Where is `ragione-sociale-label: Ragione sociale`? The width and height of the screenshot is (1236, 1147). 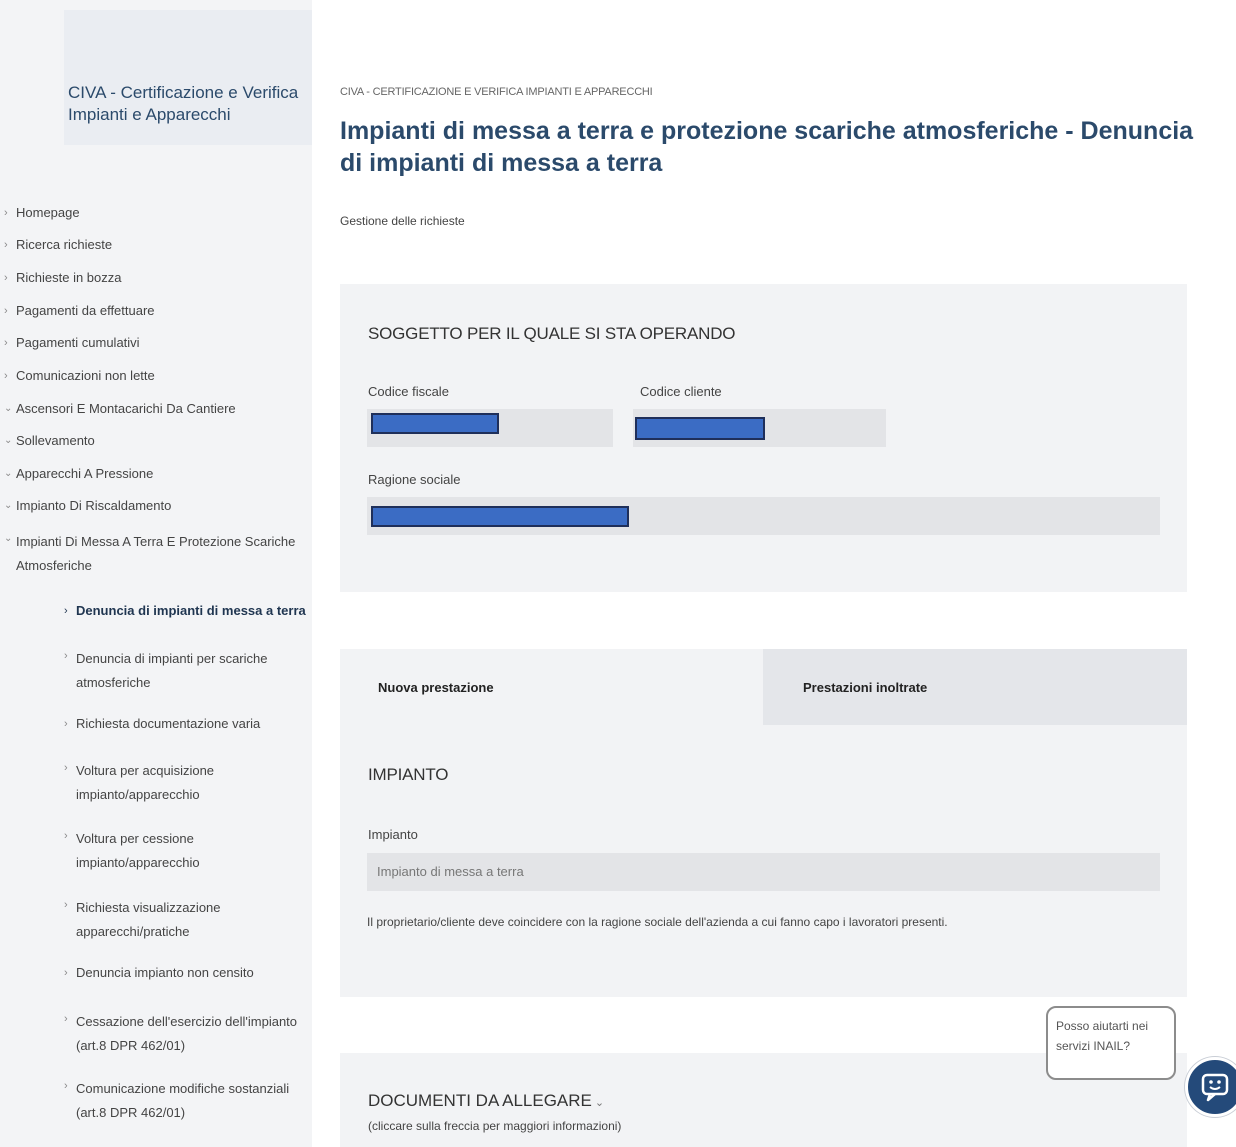 ragione-sociale-label: Ragione sociale is located at coordinates (414, 479).